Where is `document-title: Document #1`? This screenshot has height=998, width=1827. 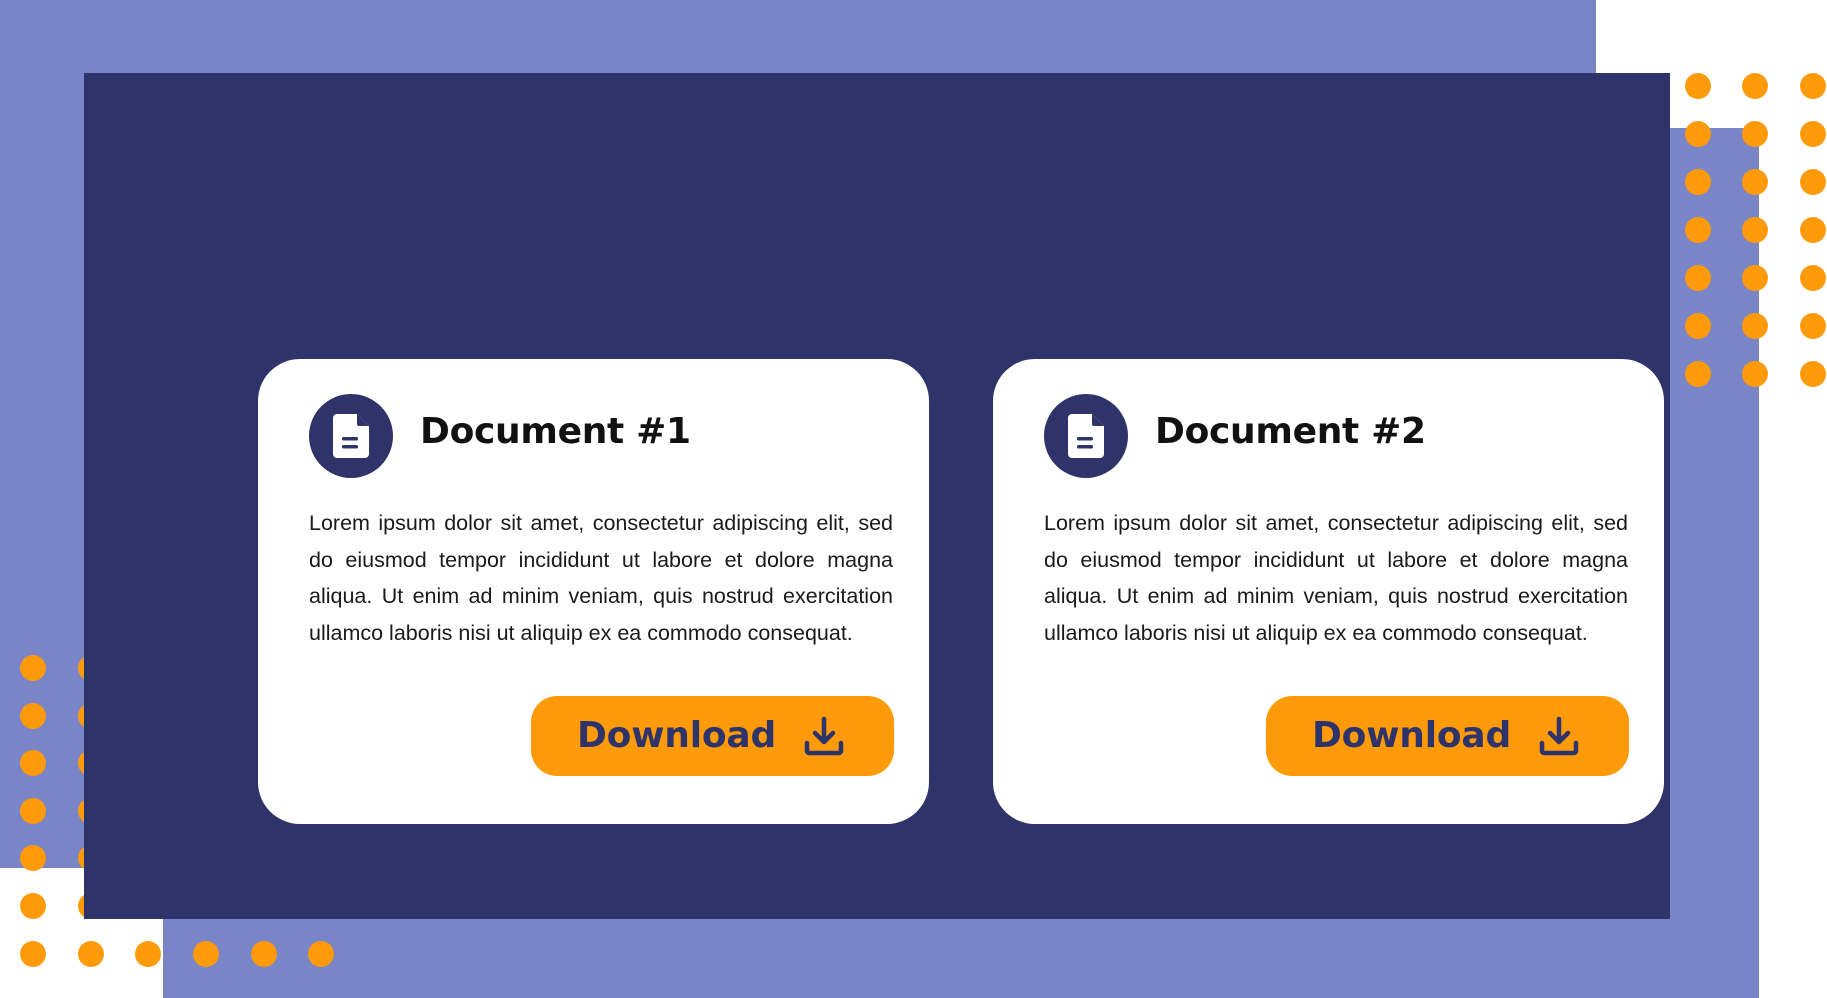
document-title: Document #1 is located at coordinates (555, 431).